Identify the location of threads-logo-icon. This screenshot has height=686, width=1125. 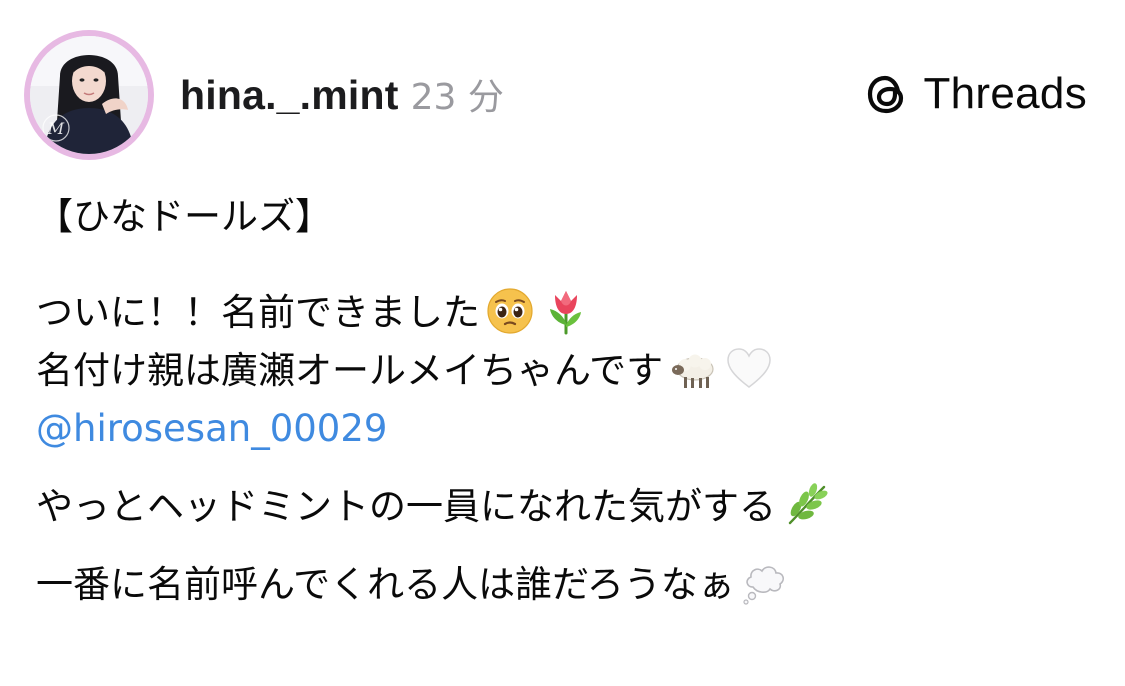
(886, 94).